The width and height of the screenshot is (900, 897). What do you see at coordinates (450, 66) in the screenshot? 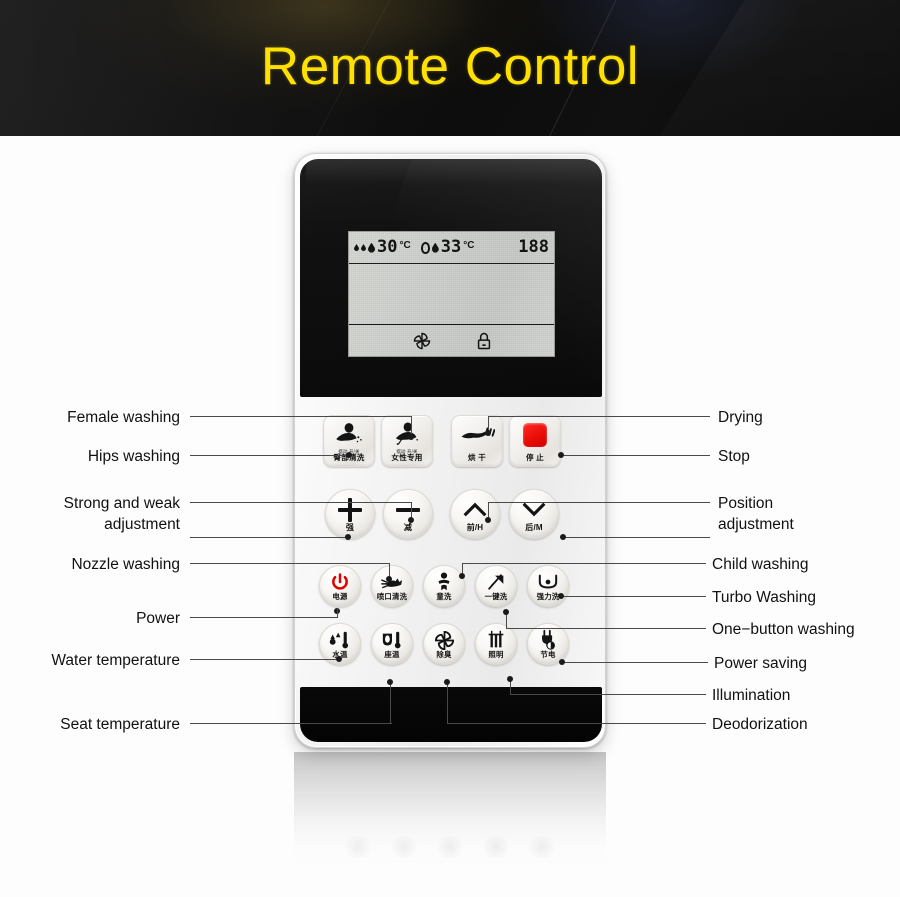
I see `page-title: Remote Control` at bounding box center [450, 66].